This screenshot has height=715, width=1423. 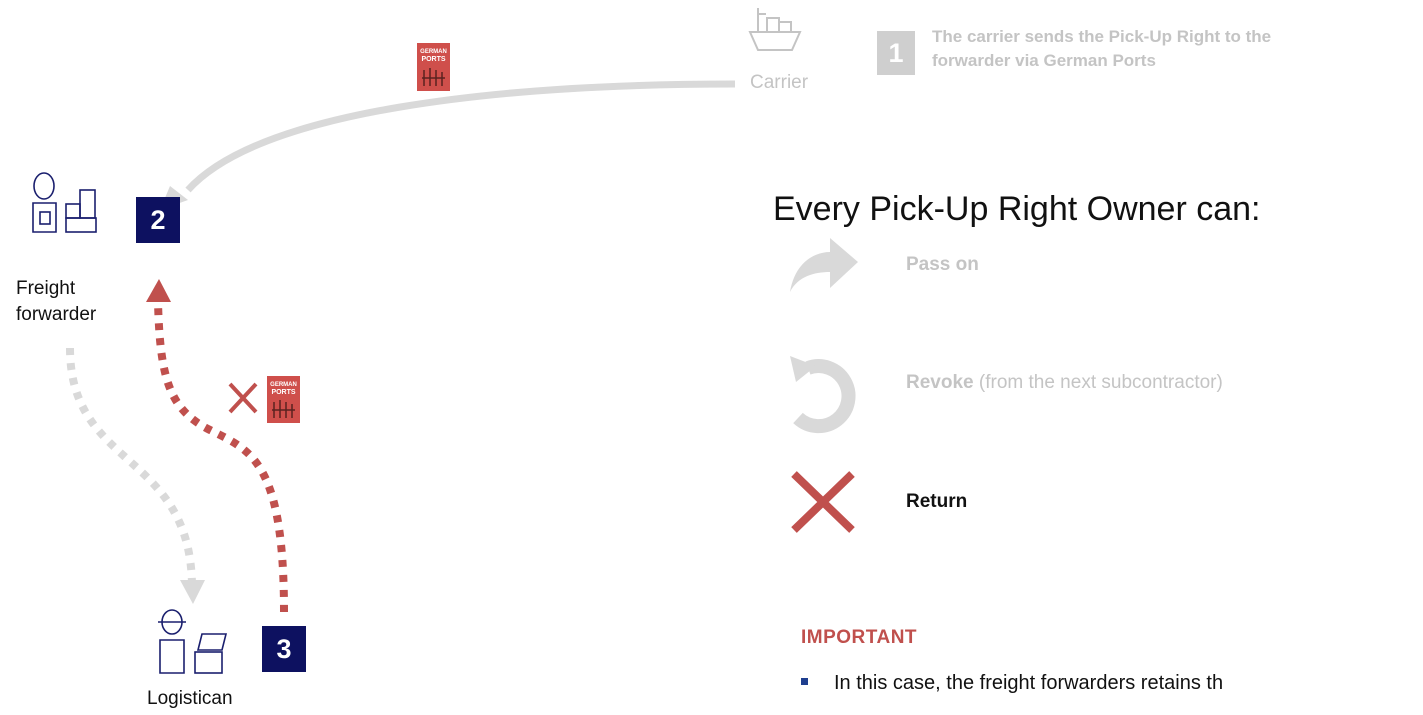 I want to click on freight-forwarder-icon, so click(x=64, y=202).